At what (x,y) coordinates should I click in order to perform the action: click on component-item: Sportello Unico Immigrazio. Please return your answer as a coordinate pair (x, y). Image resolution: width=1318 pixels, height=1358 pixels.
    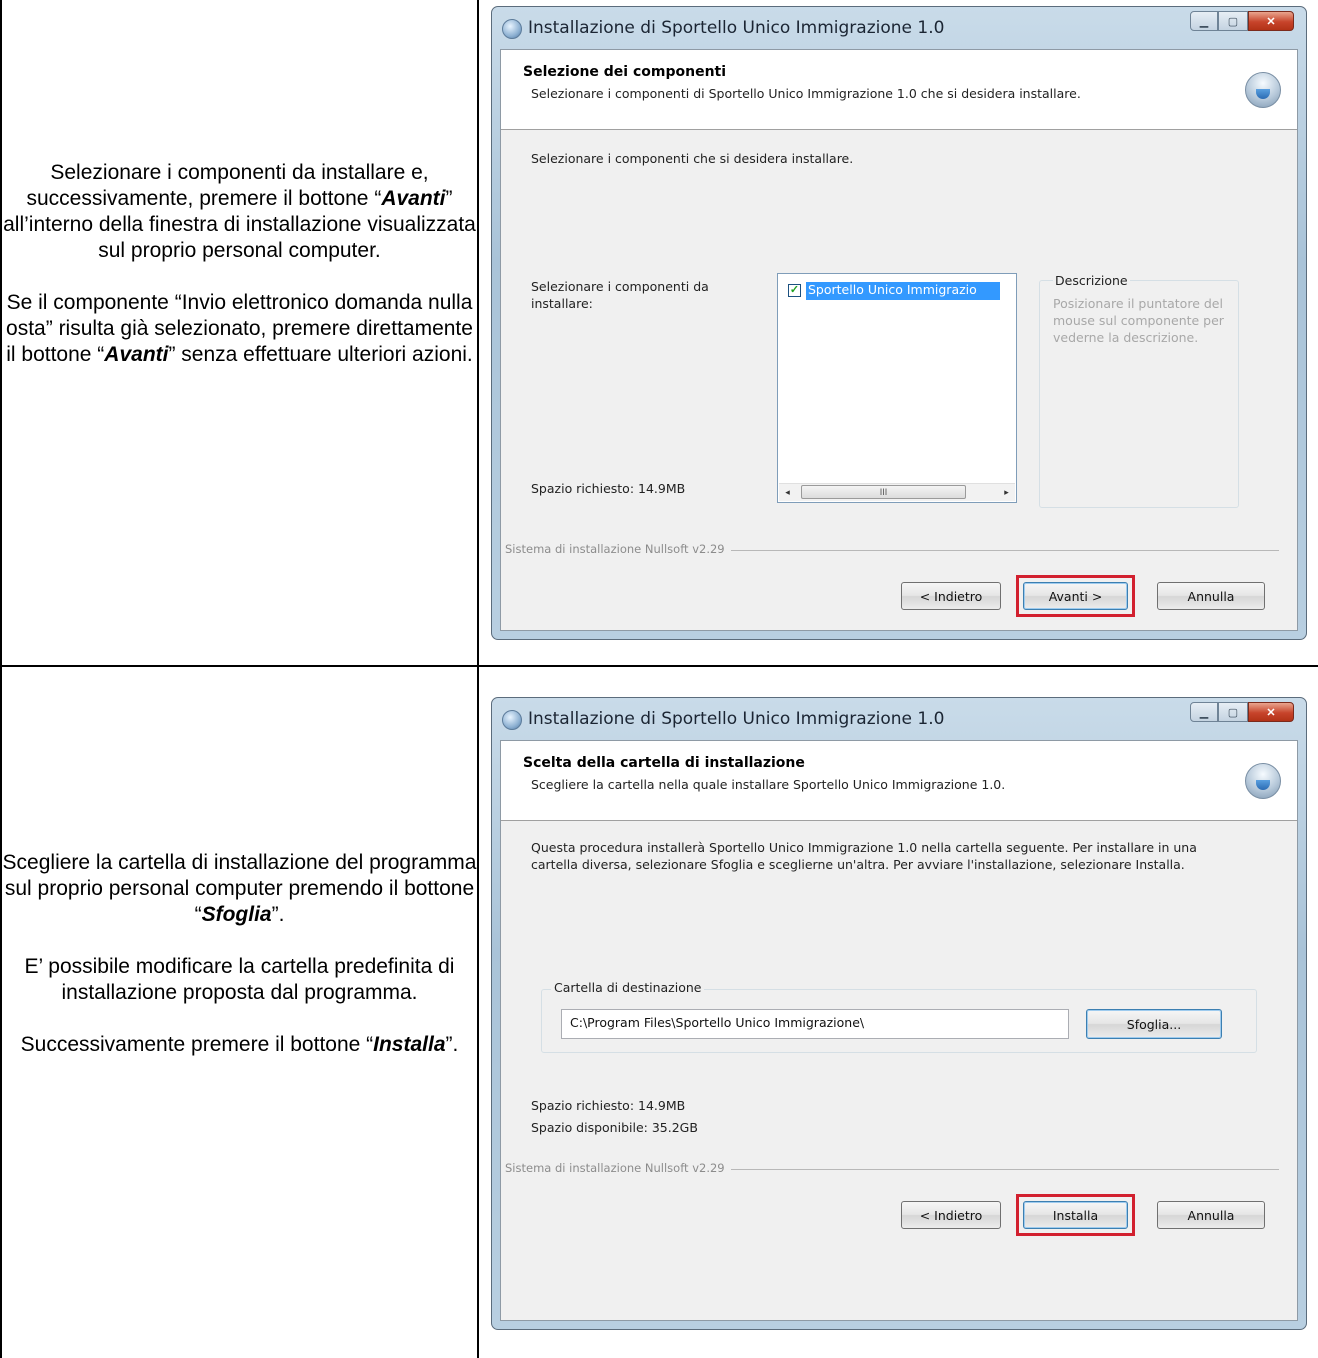
    Looking at the image, I should click on (903, 291).